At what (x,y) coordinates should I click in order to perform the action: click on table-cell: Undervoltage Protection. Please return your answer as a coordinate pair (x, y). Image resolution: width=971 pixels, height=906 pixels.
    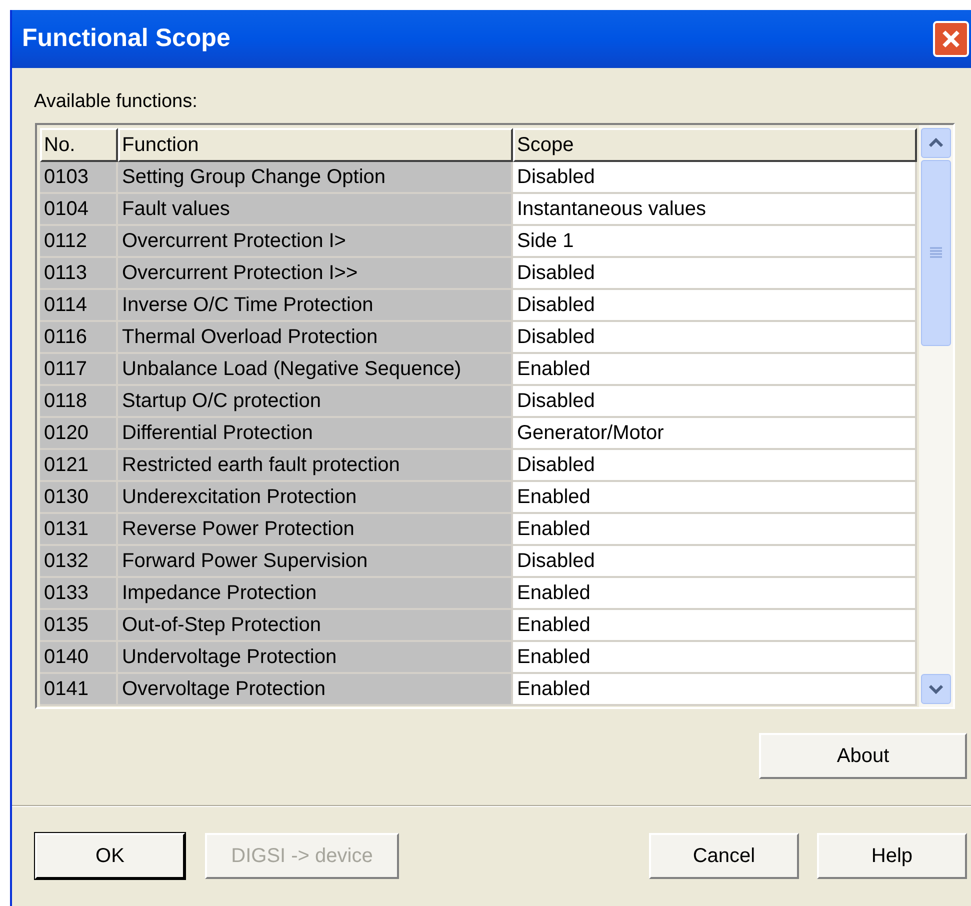
    Looking at the image, I should click on (315, 658).